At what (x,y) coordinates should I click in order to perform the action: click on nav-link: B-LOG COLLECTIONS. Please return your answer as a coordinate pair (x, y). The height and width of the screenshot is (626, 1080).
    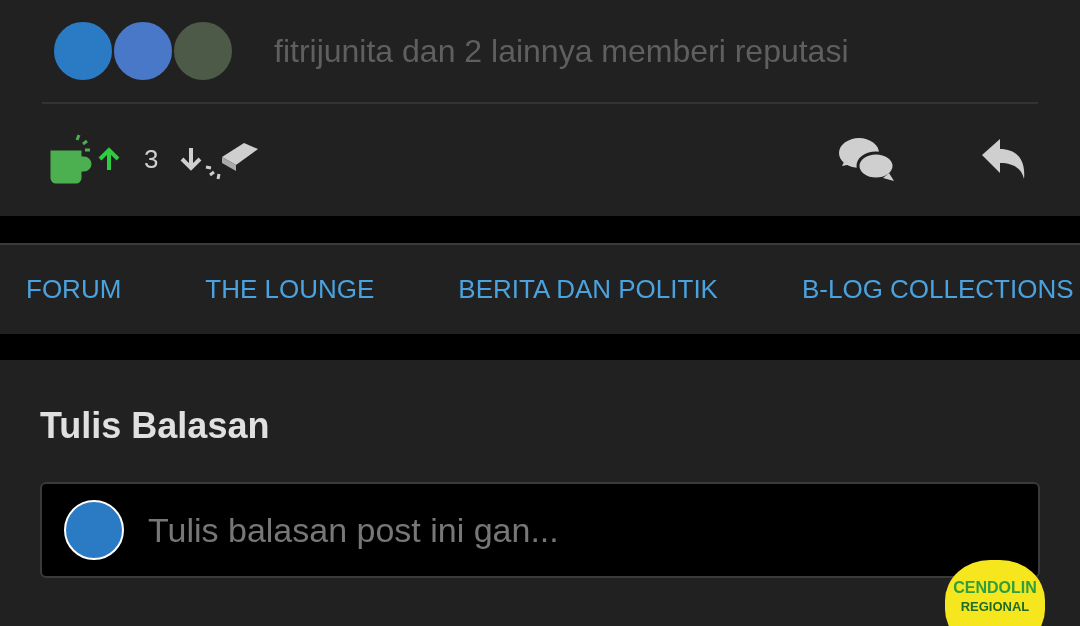
    Looking at the image, I should click on (937, 289).